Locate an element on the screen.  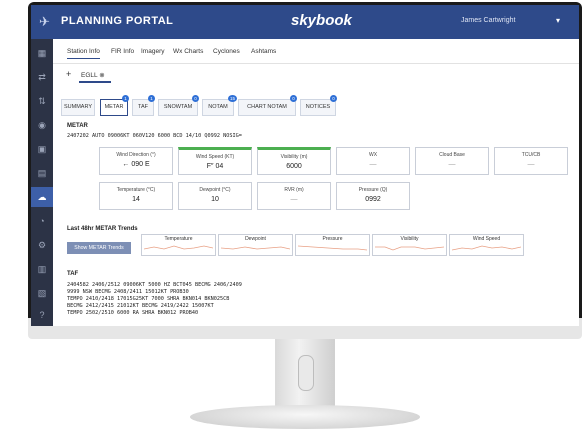
route-icon: ⇄ is located at coordinates (42, 77).